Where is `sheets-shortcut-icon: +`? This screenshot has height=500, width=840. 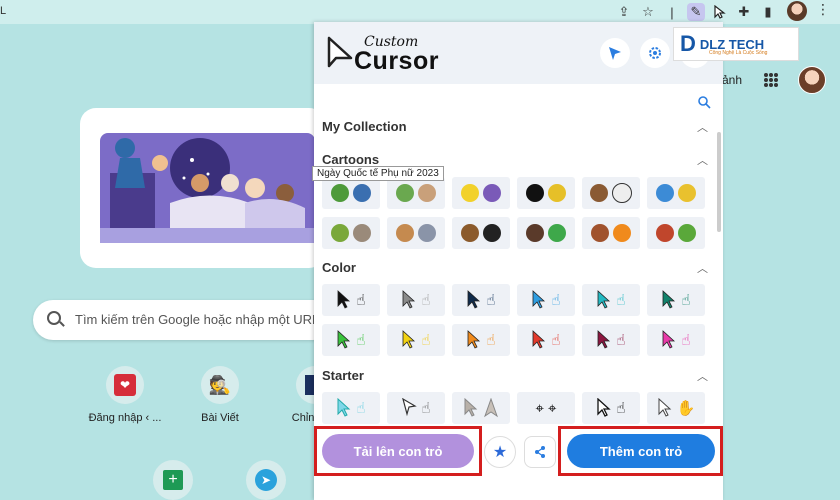
sheets-shortcut-icon: + is located at coordinates (173, 480).